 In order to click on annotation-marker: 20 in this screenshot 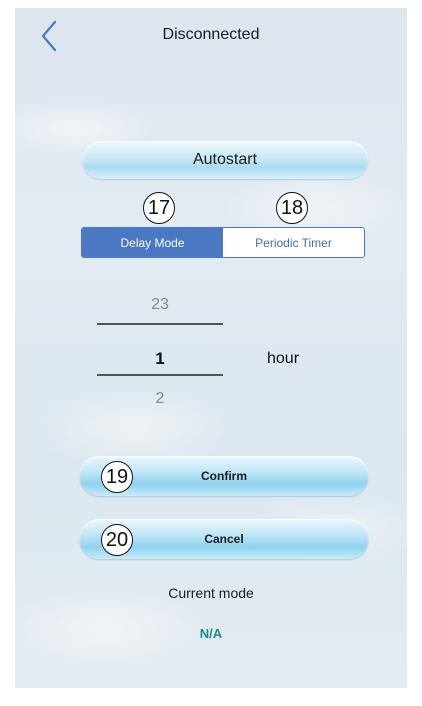, I will do `click(117, 540)`.